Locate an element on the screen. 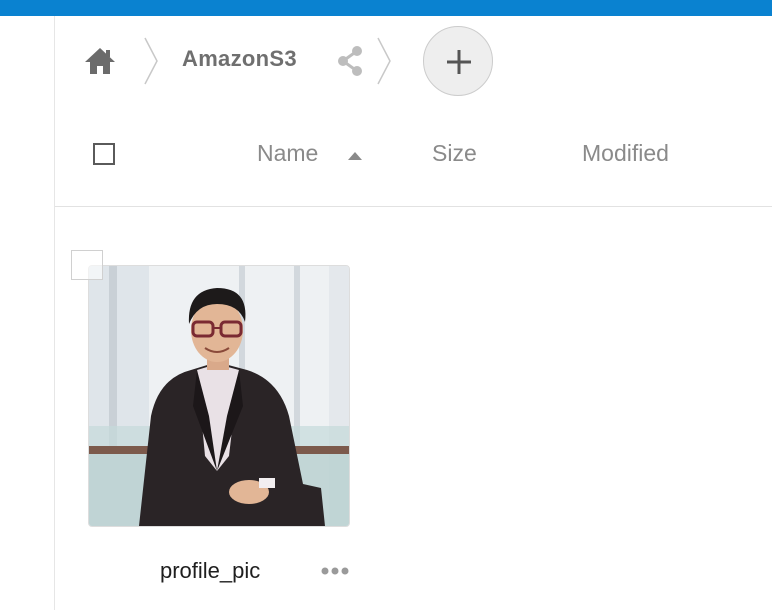 The width and height of the screenshot is (772, 610). file-thumbnail is located at coordinates (219, 396).